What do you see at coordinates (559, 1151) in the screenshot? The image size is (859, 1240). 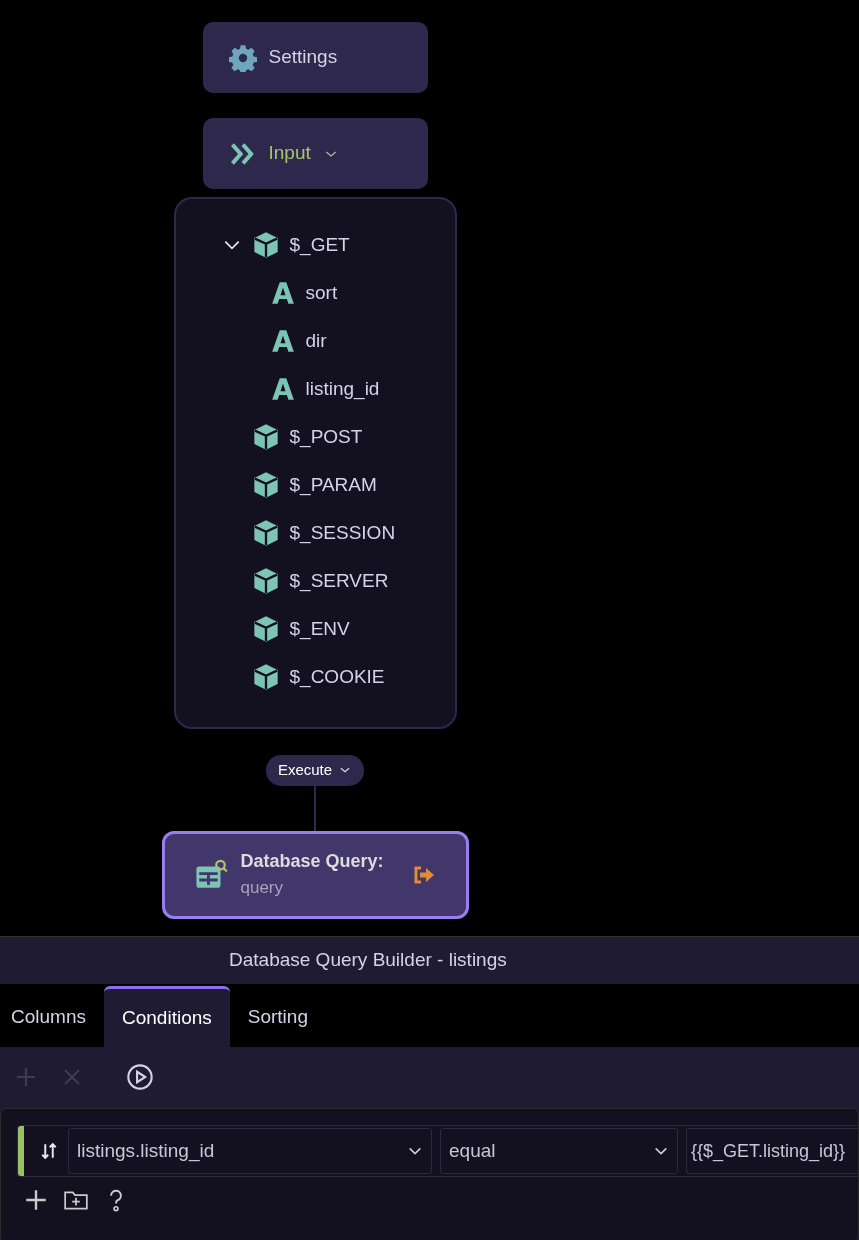 I see `operator-select: equal` at bounding box center [559, 1151].